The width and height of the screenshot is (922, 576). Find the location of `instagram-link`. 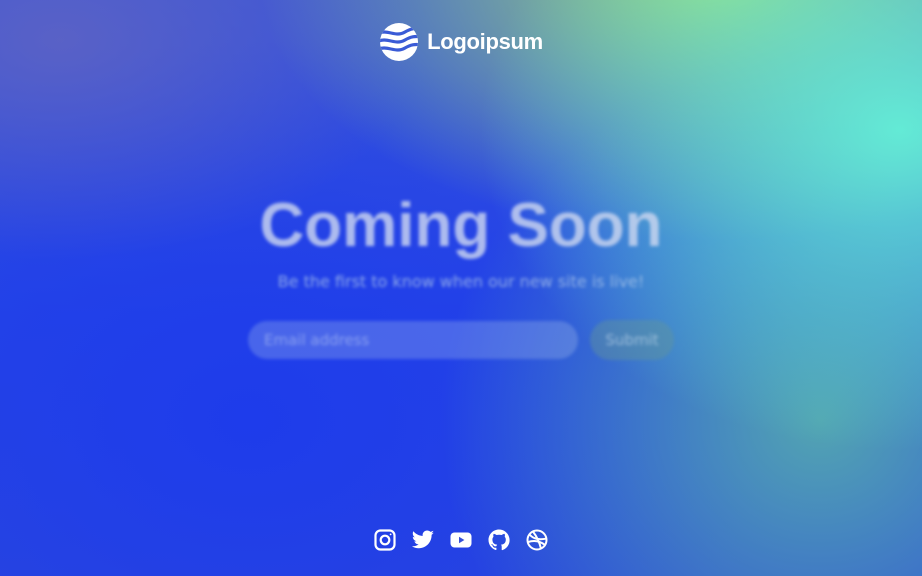

instagram-link is located at coordinates (385, 540).